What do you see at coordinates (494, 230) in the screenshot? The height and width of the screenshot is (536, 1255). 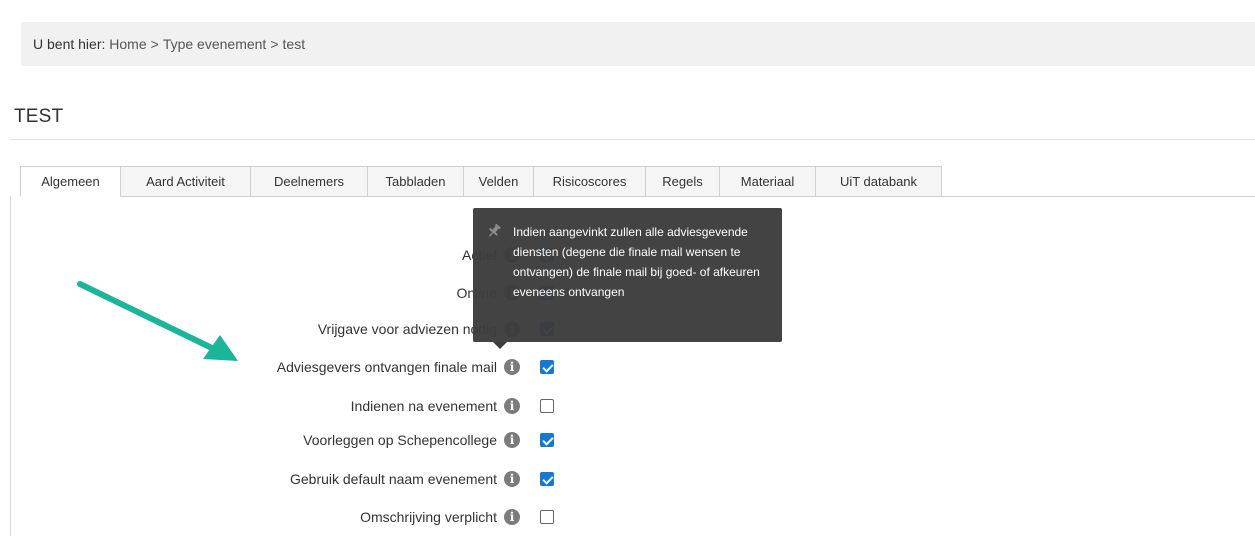 I see `pin-icon` at bounding box center [494, 230].